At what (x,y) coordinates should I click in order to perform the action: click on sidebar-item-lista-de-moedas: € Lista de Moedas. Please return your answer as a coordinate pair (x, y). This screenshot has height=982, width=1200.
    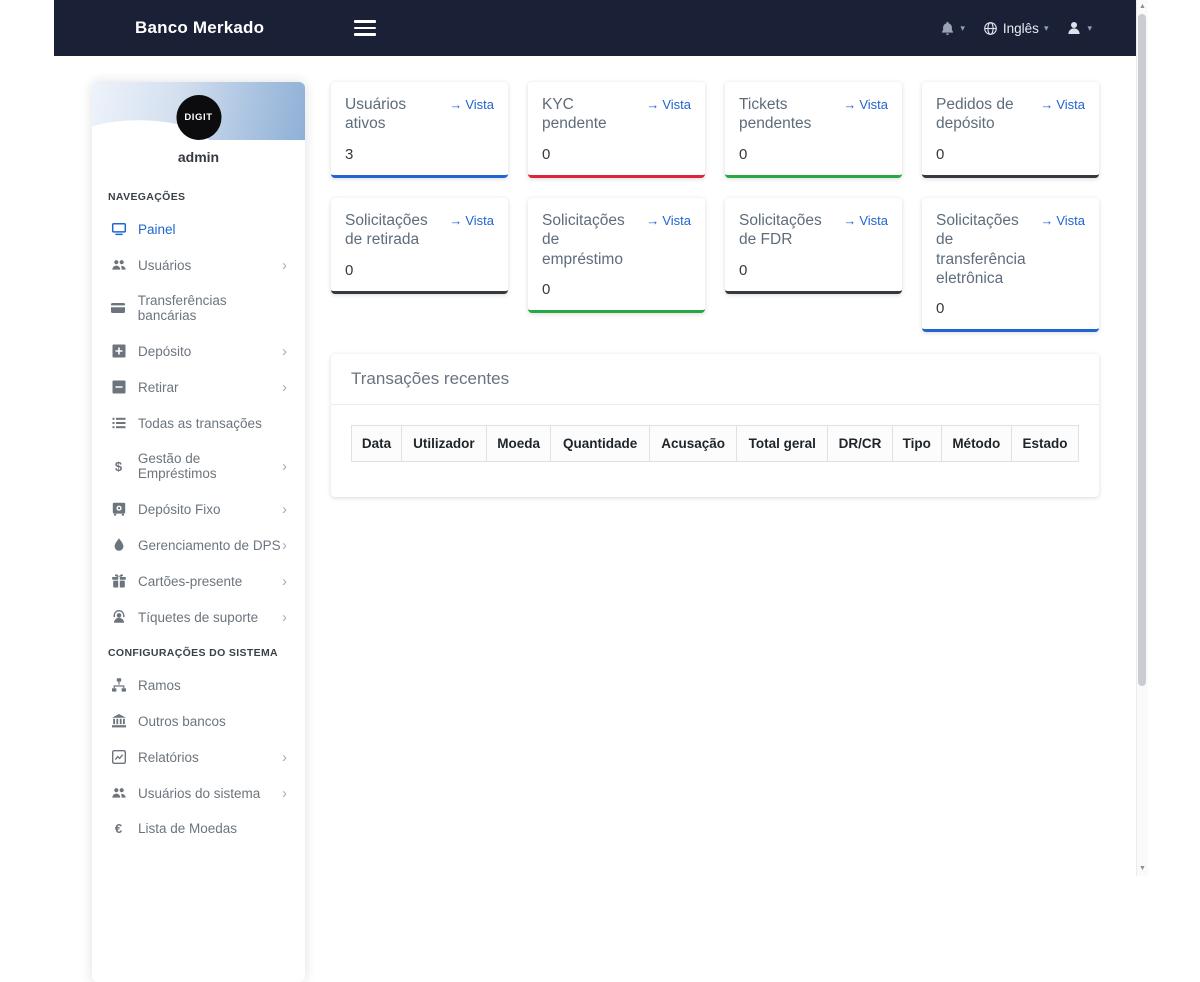
    Looking at the image, I should click on (198, 828).